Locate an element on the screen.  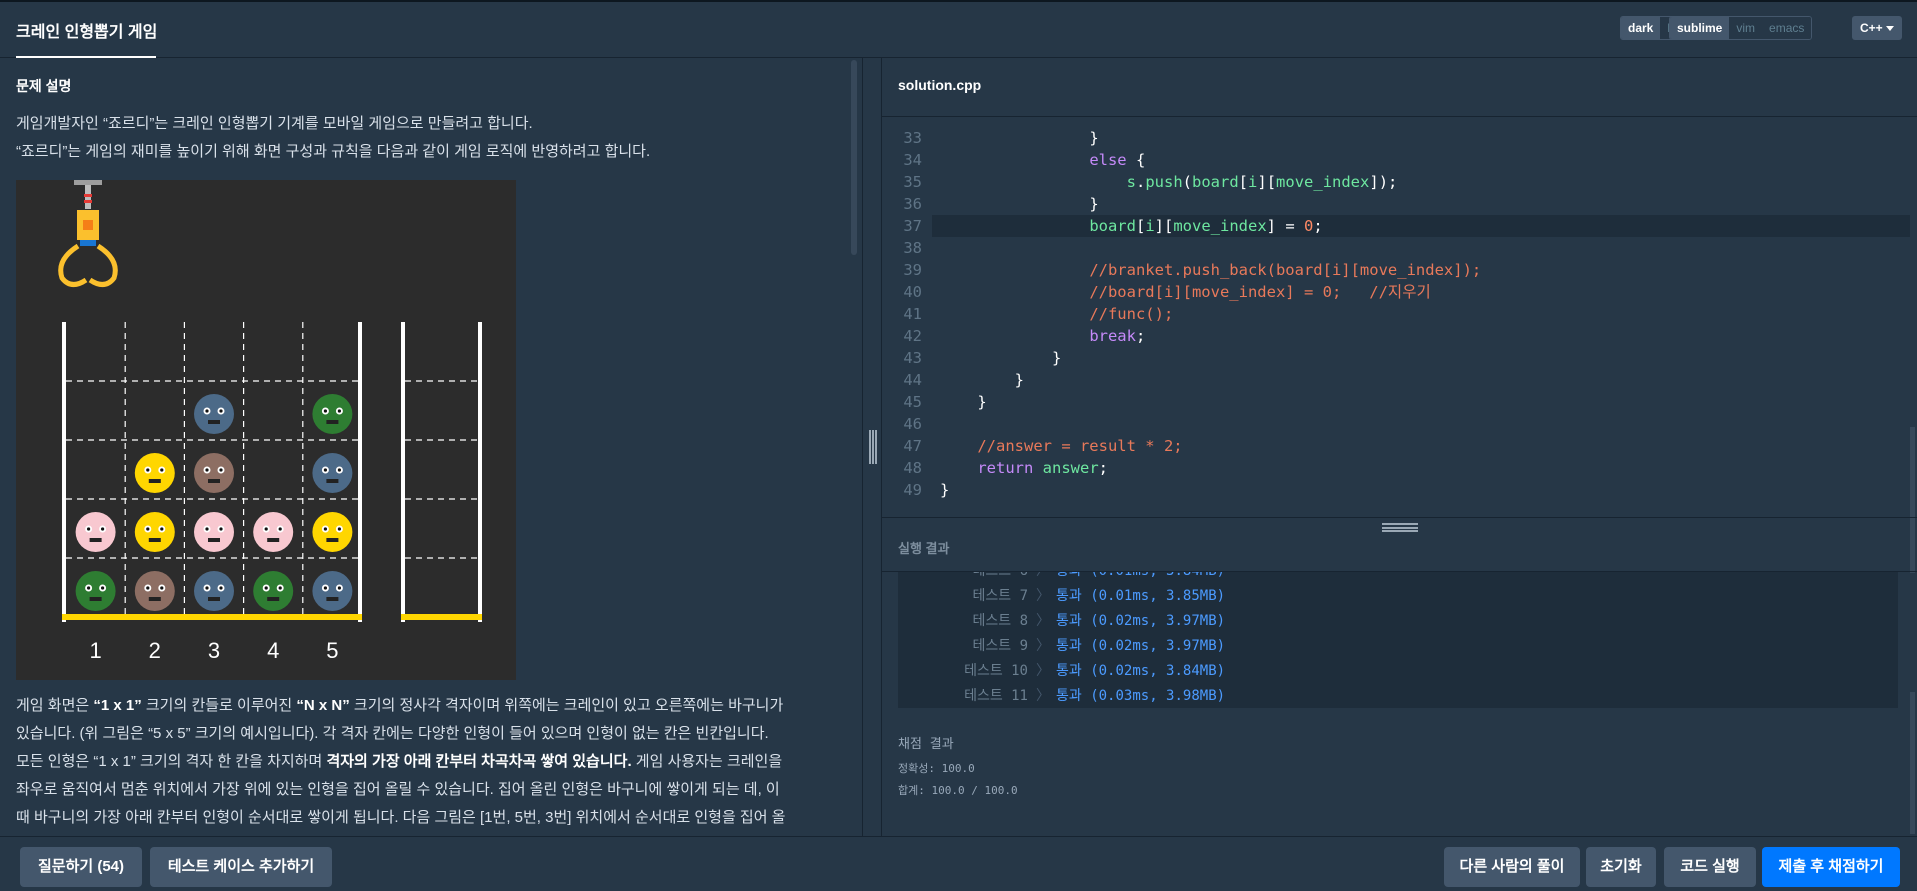
line-number: 35 is located at coordinates (912, 182).